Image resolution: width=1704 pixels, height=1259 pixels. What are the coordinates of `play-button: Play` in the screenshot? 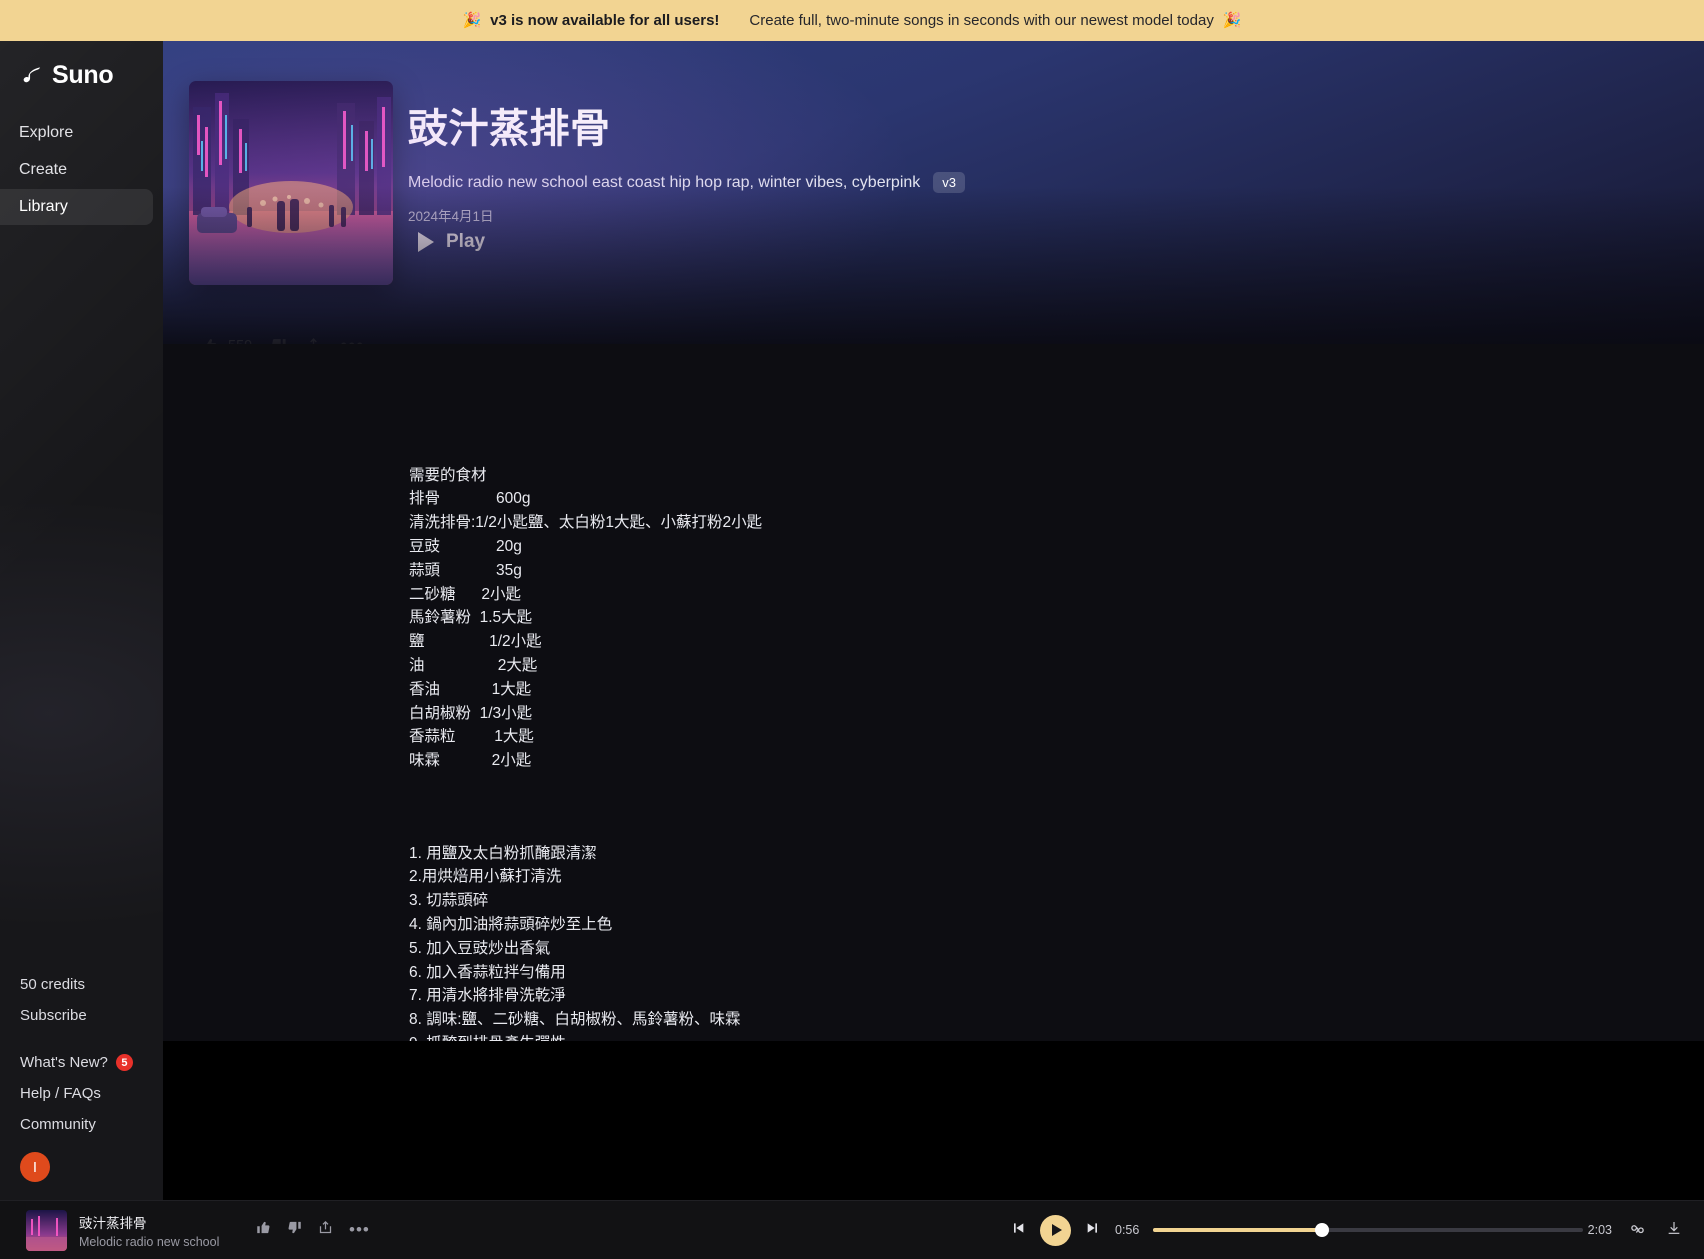 It's located at (451, 242).